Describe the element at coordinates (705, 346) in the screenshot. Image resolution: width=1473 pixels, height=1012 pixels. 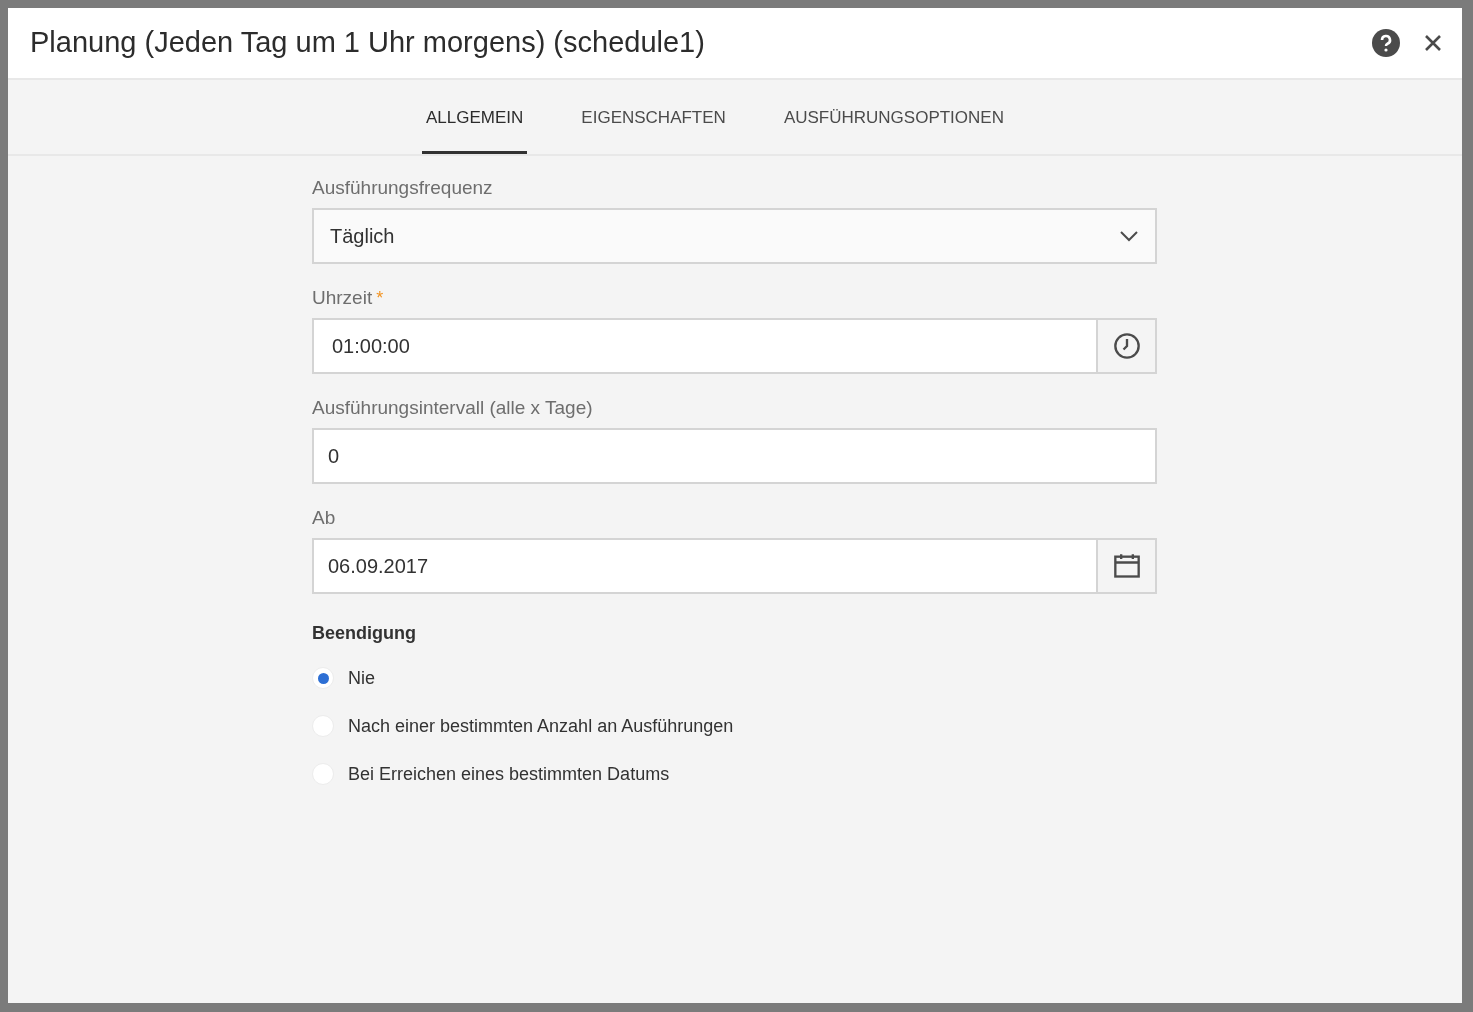
I see `time-field: 01:00:00` at that location.